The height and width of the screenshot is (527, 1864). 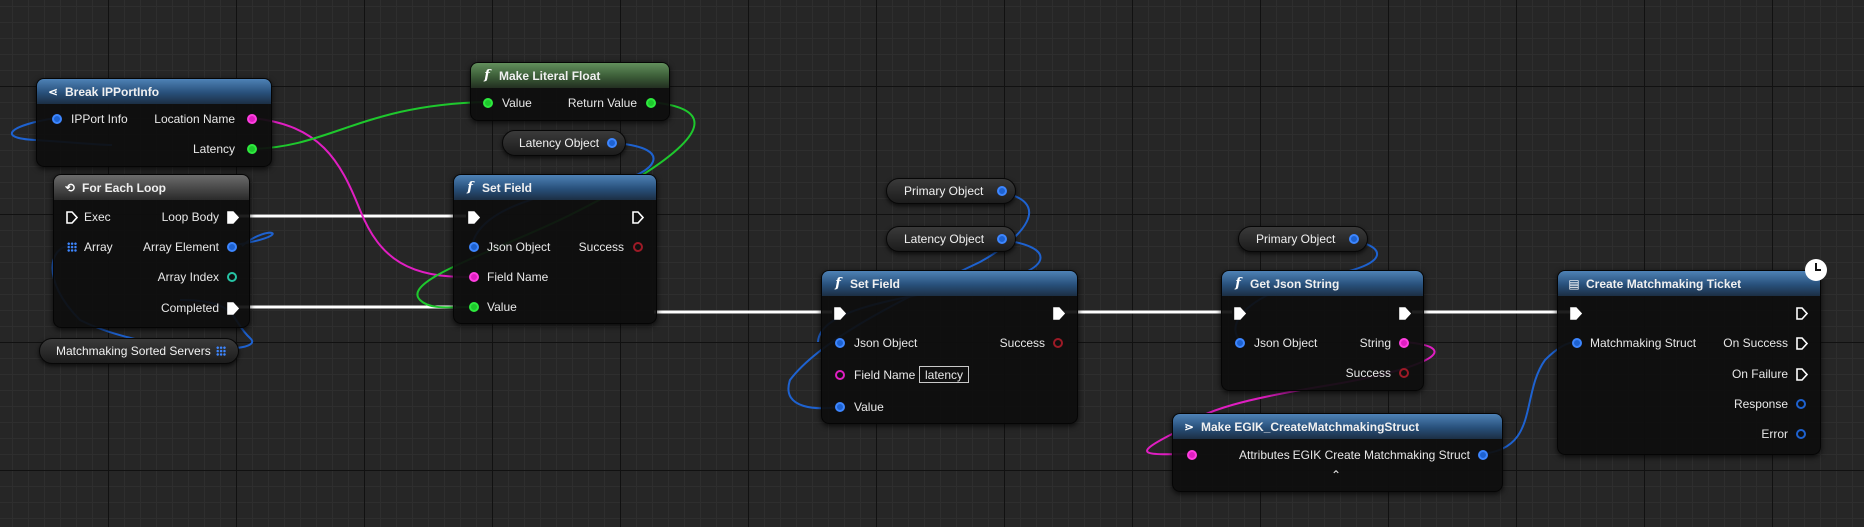 I want to click on attributes-pin, so click(x=1192, y=455).